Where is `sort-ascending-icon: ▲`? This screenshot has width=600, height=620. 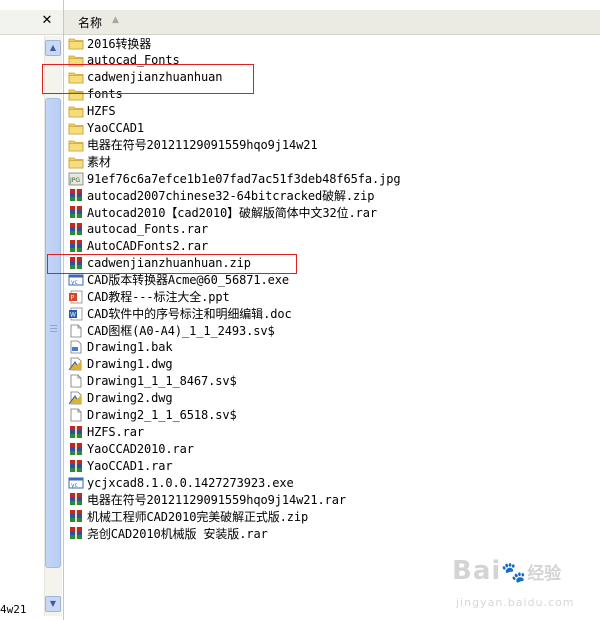
sort-ascending-icon: ▲ is located at coordinates (115, 20).